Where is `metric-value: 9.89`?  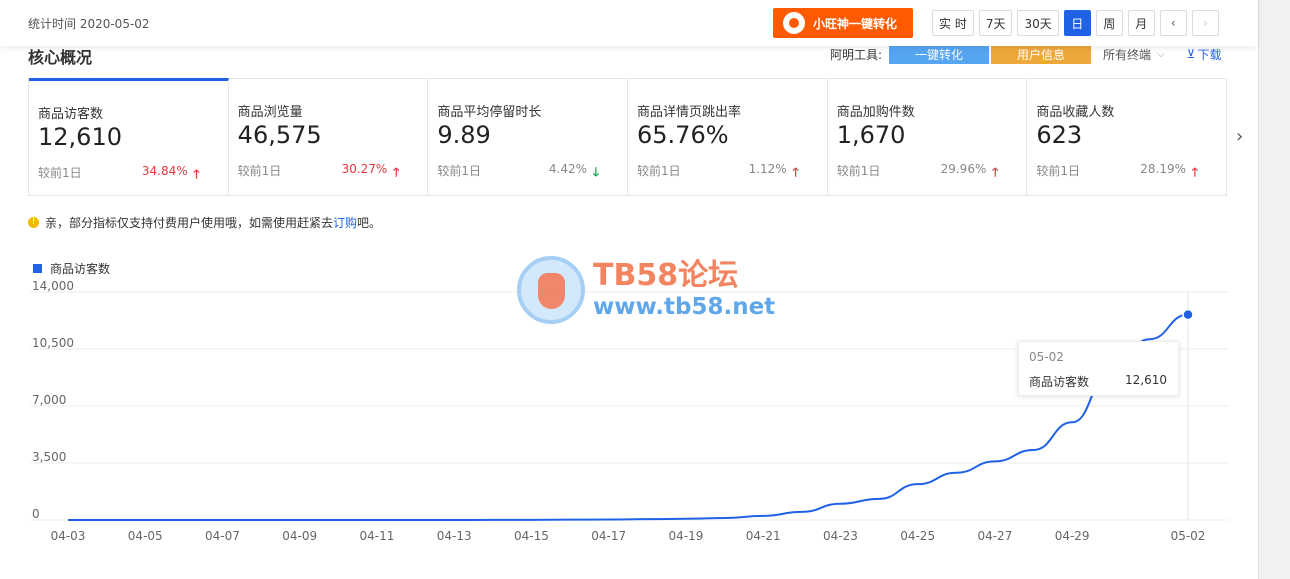
metric-value: 9.89 is located at coordinates (464, 135).